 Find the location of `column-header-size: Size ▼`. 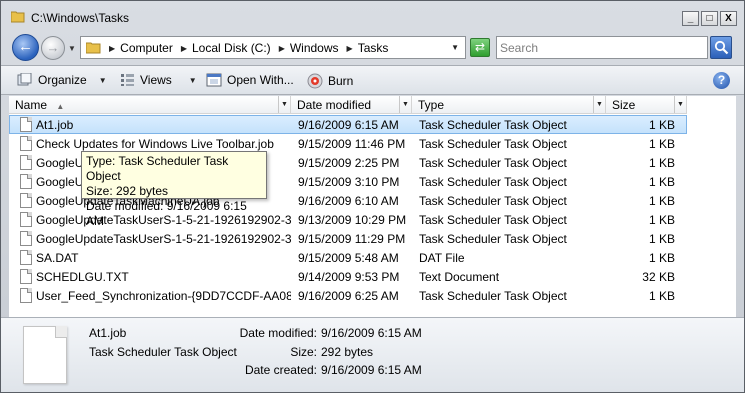

column-header-size: Size ▼ is located at coordinates (646, 105).